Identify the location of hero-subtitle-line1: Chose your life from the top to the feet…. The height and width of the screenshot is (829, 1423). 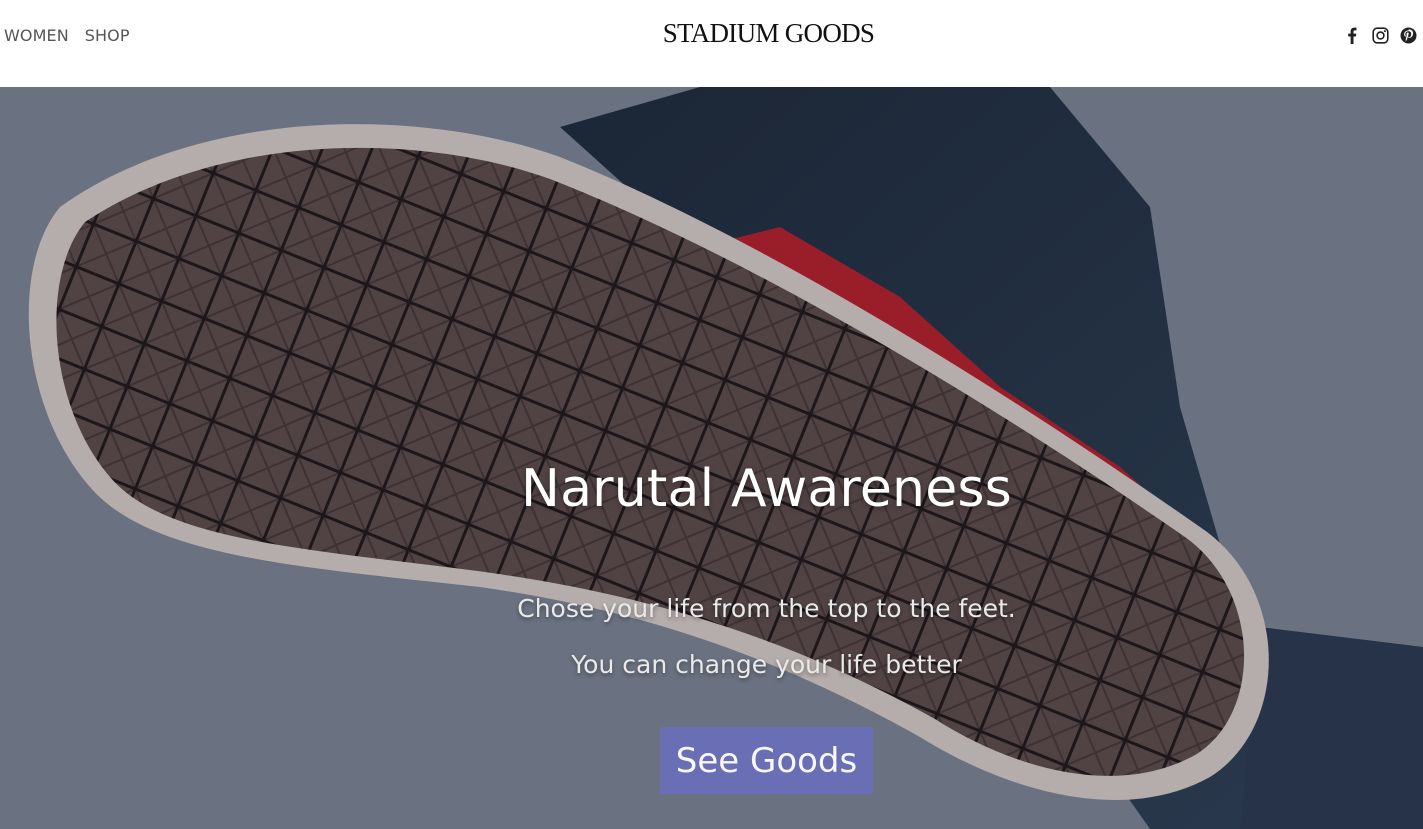
(766, 608).